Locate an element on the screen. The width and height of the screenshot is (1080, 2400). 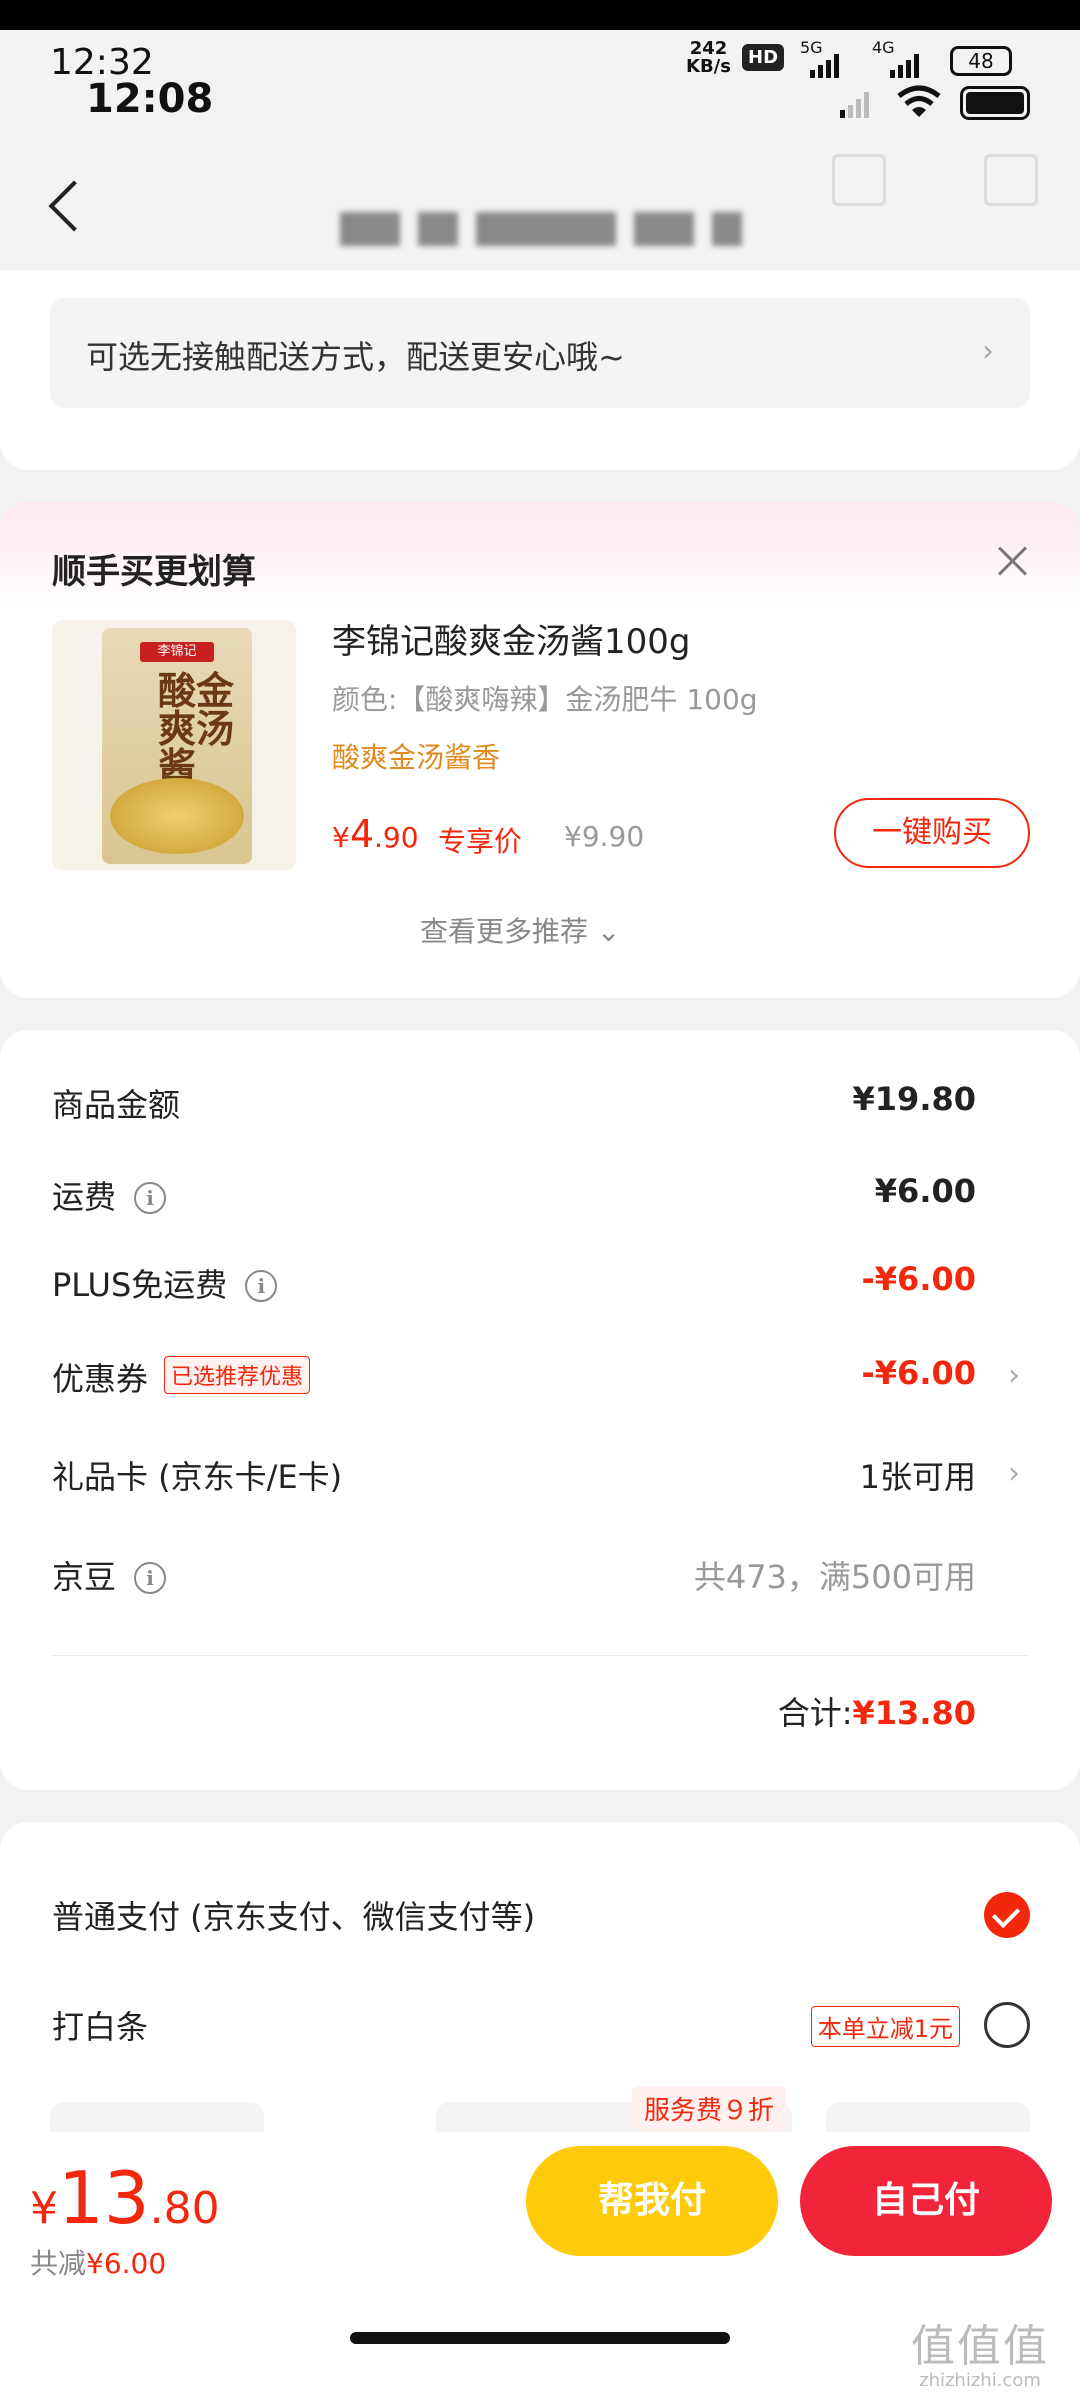
product-spec: 颜色:【酸爽嗨辣】金汤肥牛 100g is located at coordinates (545, 699).